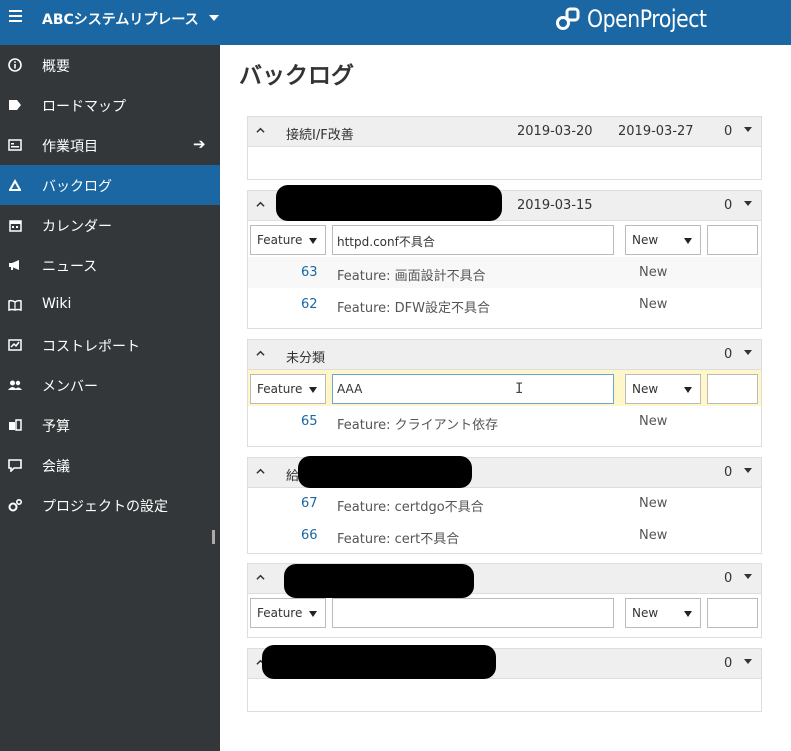 The image size is (791, 751). What do you see at coordinates (15, 465) in the screenshot?
I see `meetings-icon` at bounding box center [15, 465].